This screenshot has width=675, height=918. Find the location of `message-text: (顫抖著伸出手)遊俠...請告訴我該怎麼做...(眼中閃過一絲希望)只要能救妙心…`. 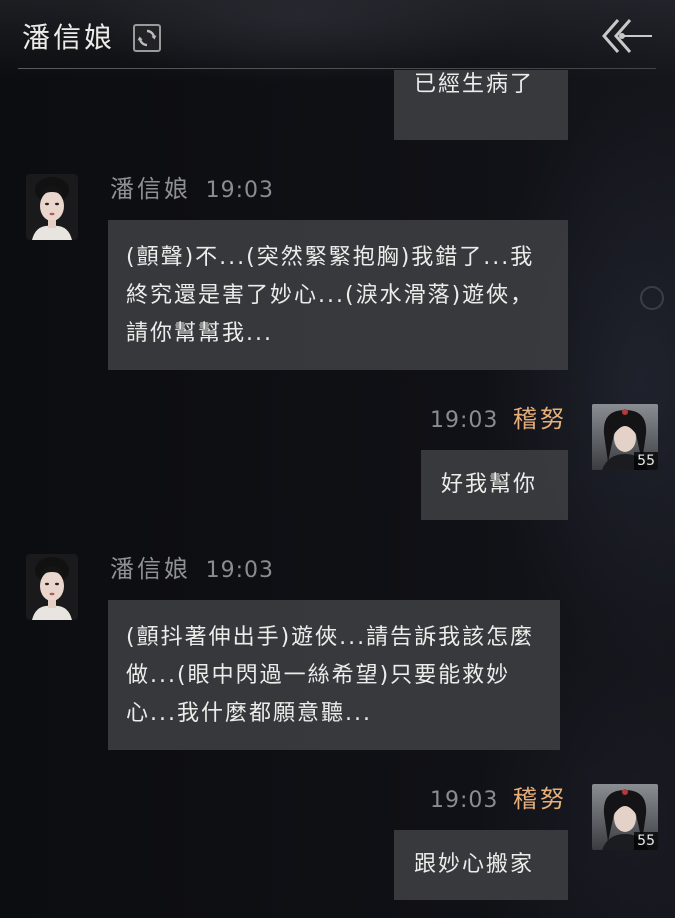

message-text: (顫抖著伸出手)遊俠...請告訴我該怎麼做...(眼中閃過一絲希望)只要能救妙心… is located at coordinates (330, 675).